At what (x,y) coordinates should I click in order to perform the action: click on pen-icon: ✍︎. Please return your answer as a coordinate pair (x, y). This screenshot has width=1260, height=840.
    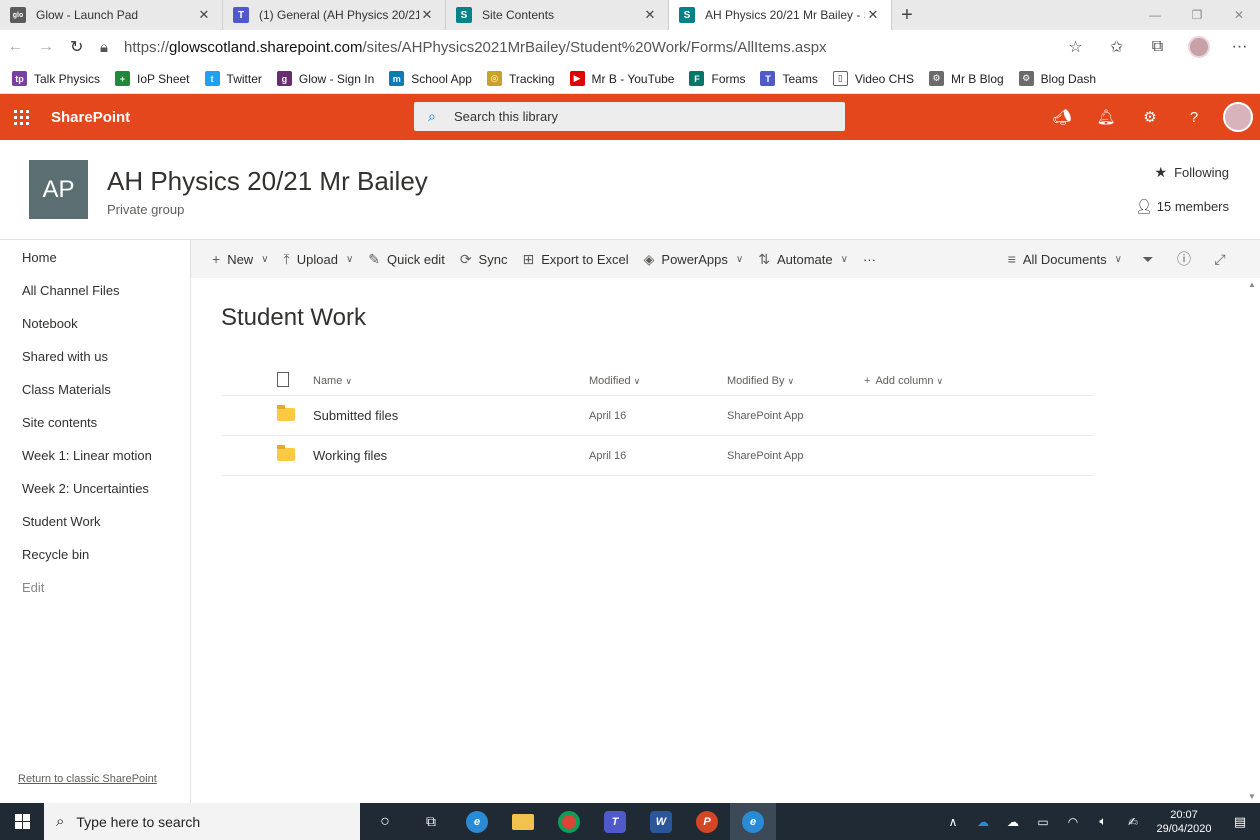
    Looking at the image, I should click on (1133, 822).